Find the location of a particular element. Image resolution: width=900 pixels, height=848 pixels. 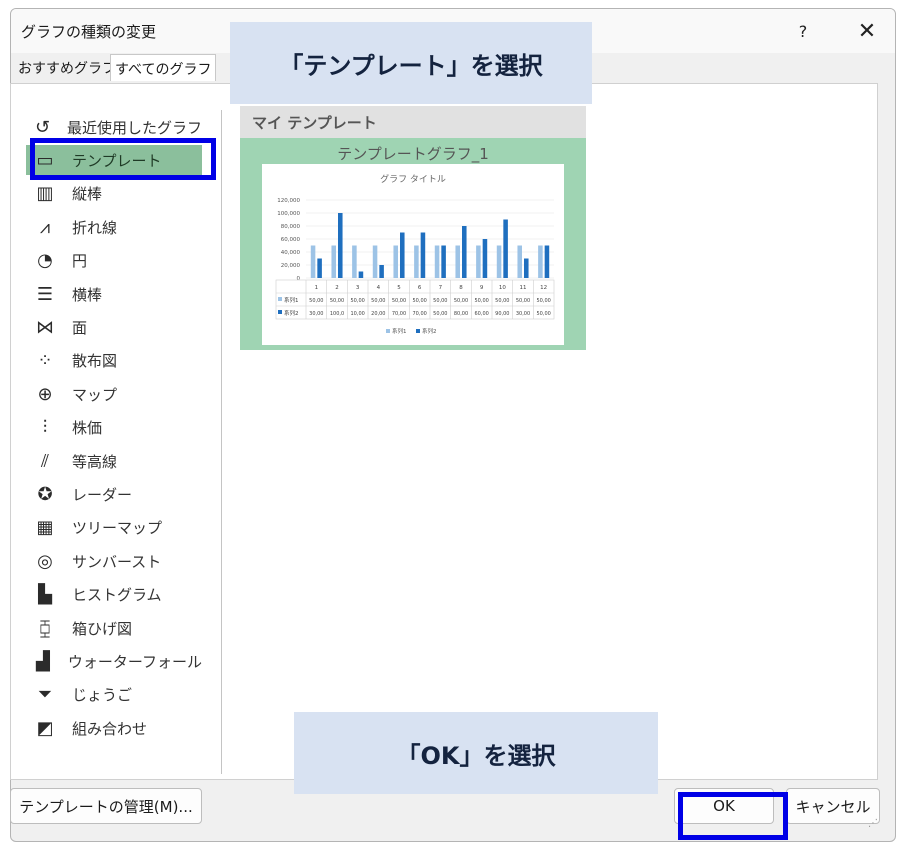

chart-type-item: ▟ ウォーターフォール is located at coordinates (114, 661).